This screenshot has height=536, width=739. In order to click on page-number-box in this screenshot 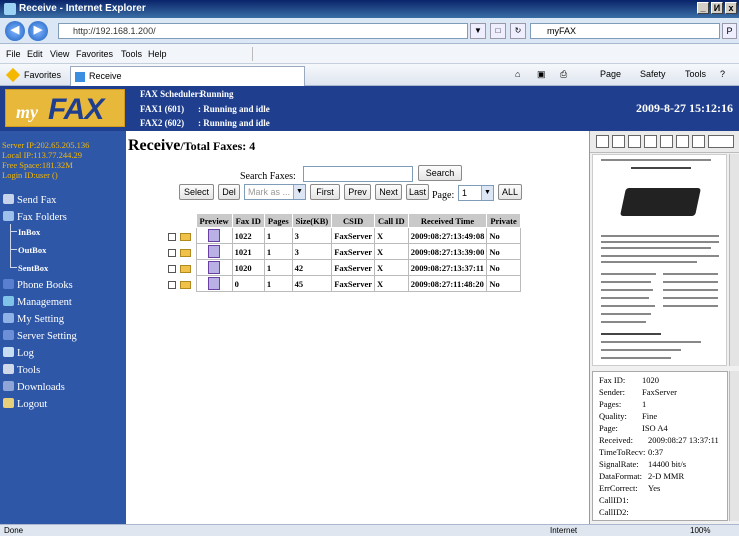, I will do `click(721, 141)`.